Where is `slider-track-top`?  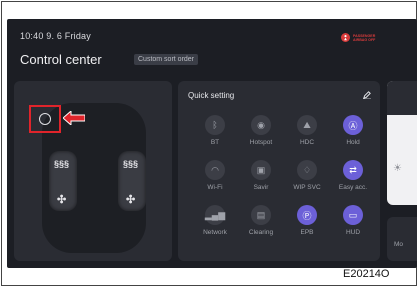
slider-track-top is located at coordinates (402, 98).